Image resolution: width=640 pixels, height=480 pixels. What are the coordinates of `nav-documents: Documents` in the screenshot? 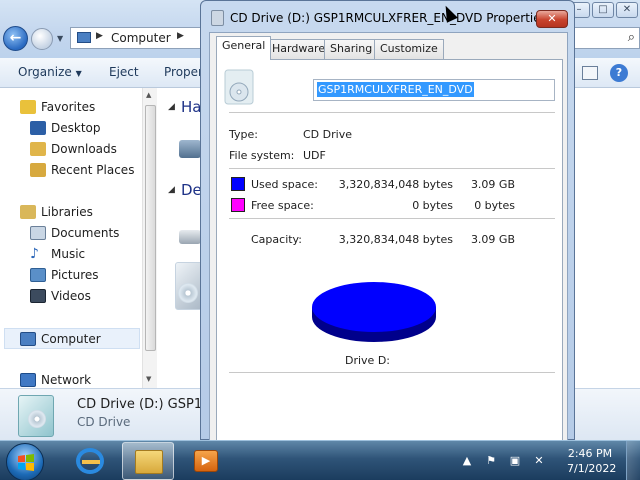 It's located at (85, 233).